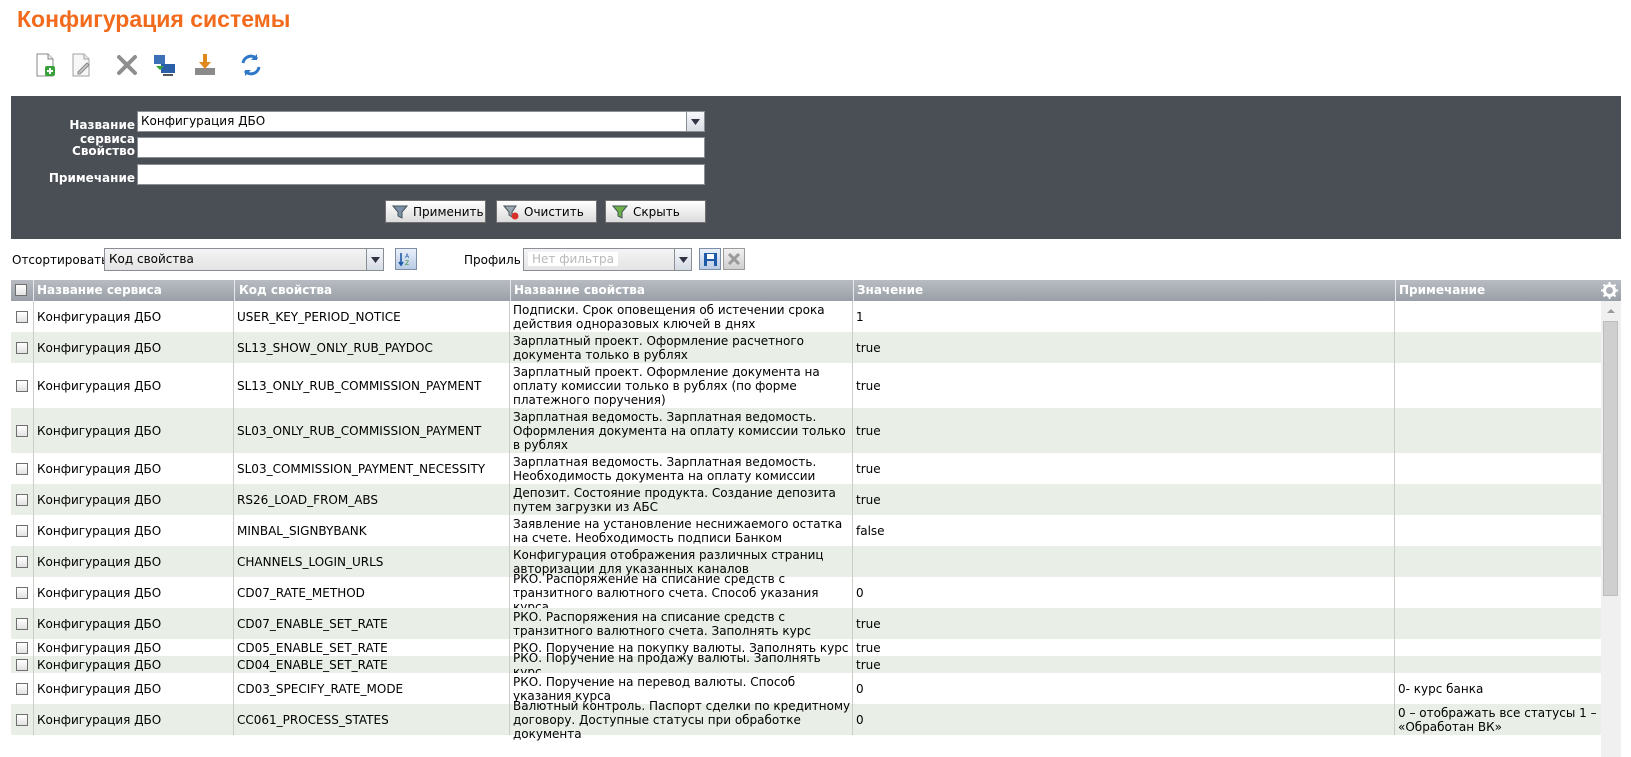 This screenshot has height=757, width=1631. I want to click on svg-text: Z, so click(407, 263).